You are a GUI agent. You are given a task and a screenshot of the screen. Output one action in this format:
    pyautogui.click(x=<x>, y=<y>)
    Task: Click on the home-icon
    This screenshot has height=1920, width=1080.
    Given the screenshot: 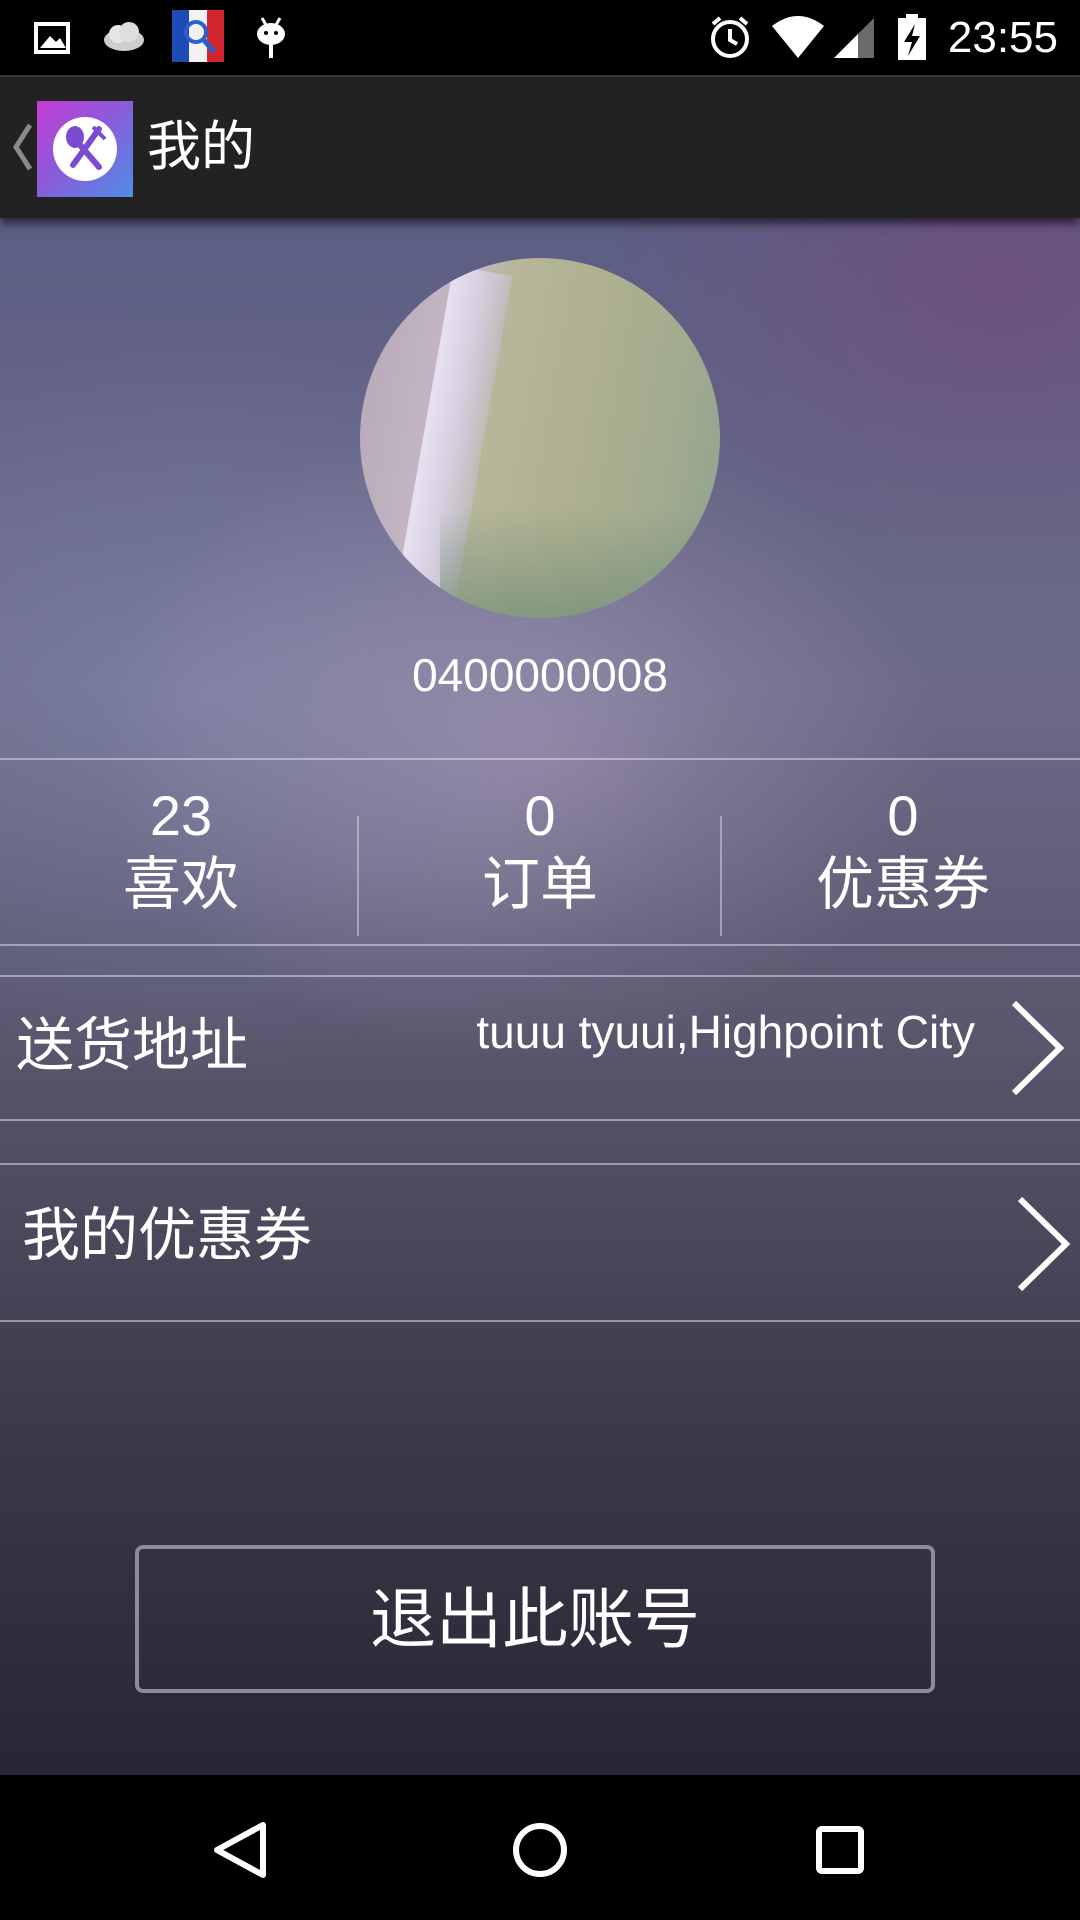 What is the action you would take?
    pyautogui.click(x=540, y=1850)
    